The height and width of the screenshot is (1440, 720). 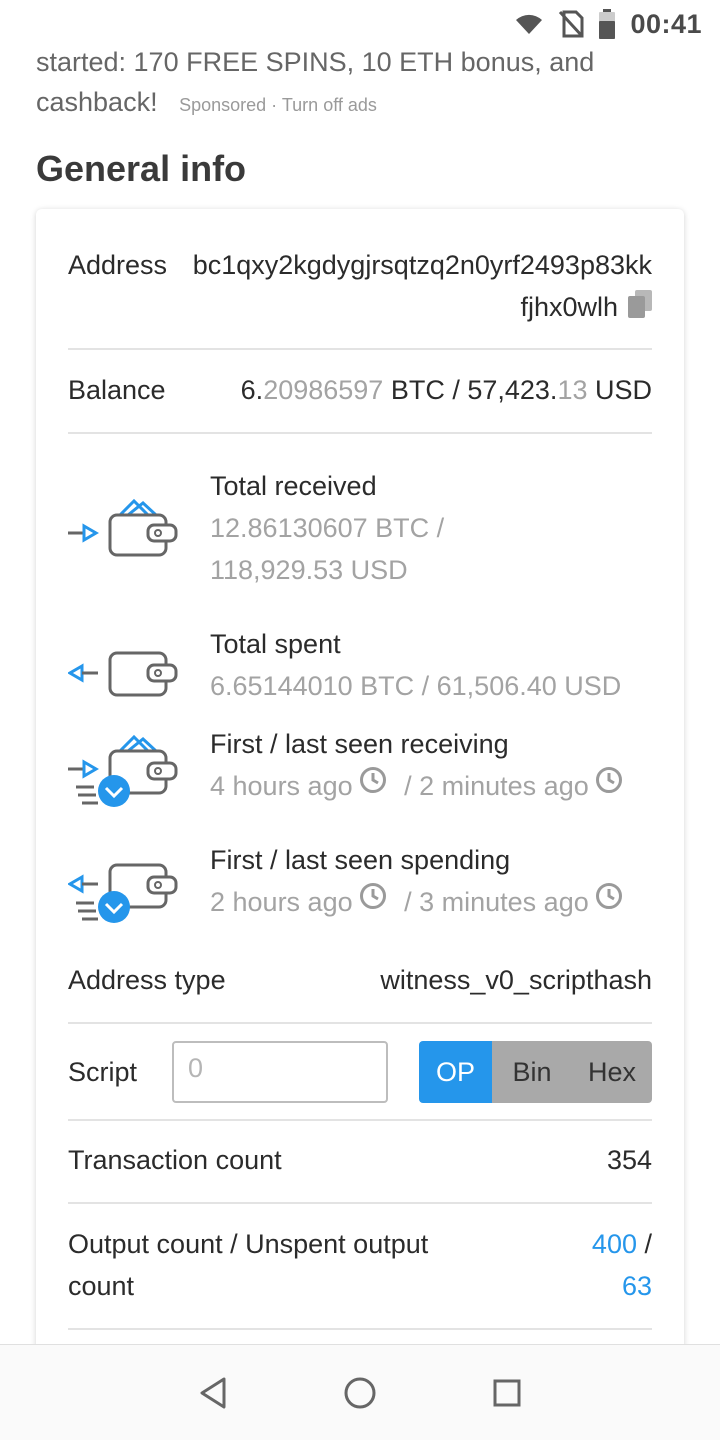 I want to click on recents-icon, so click(x=507, y=1392).